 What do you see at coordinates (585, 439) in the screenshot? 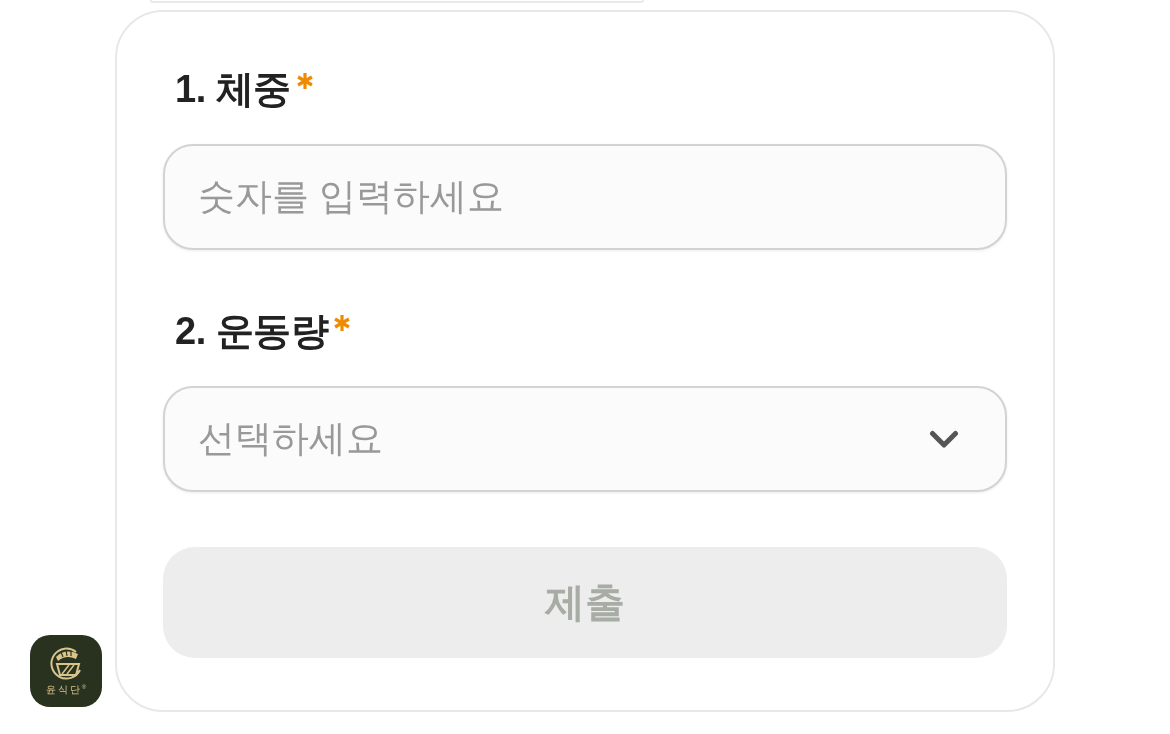
I see `dropdown-field: 선택하세요` at bounding box center [585, 439].